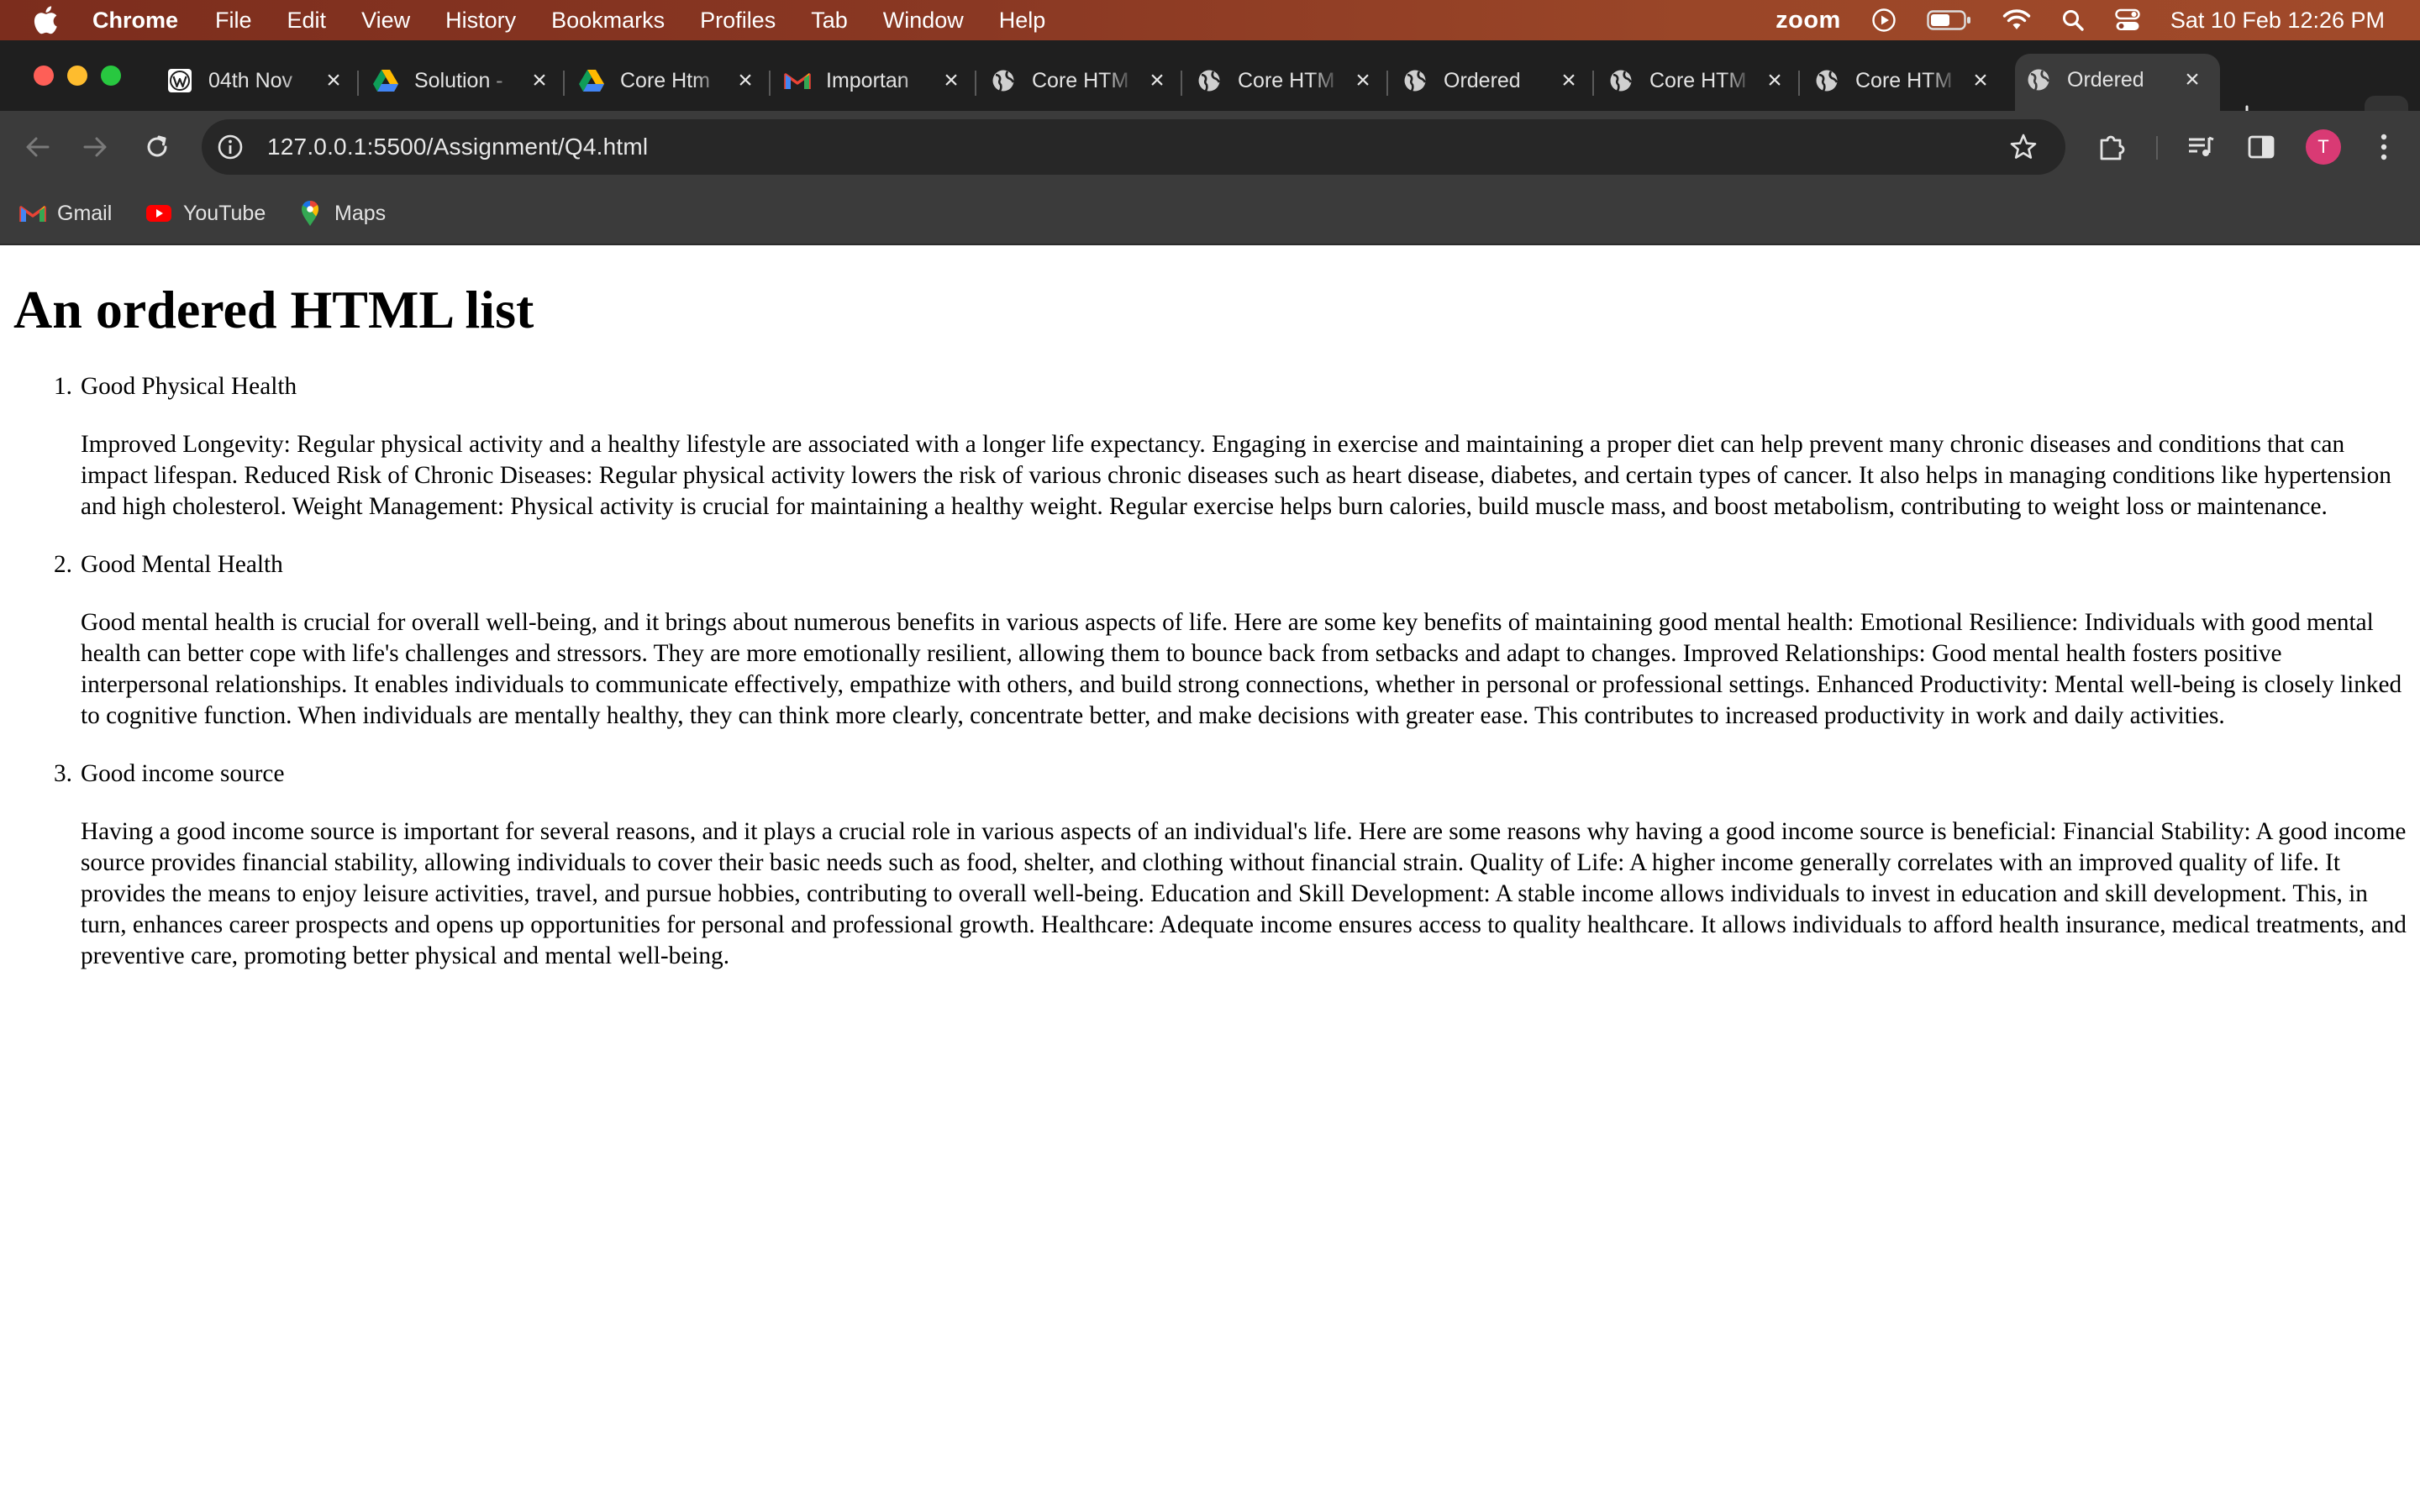  What do you see at coordinates (2201, 147) in the screenshot?
I see `media-controls-icon` at bounding box center [2201, 147].